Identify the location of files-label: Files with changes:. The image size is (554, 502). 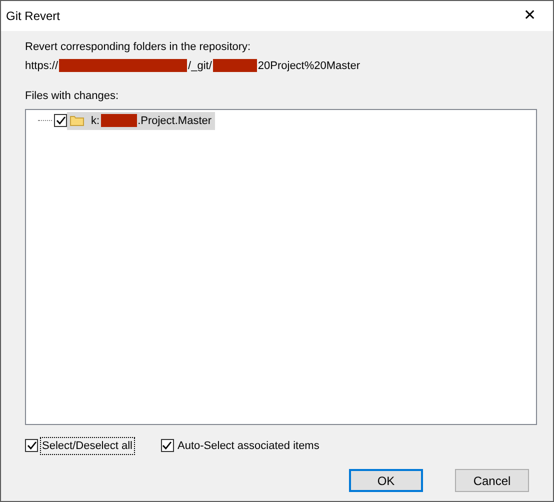
(72, 96).